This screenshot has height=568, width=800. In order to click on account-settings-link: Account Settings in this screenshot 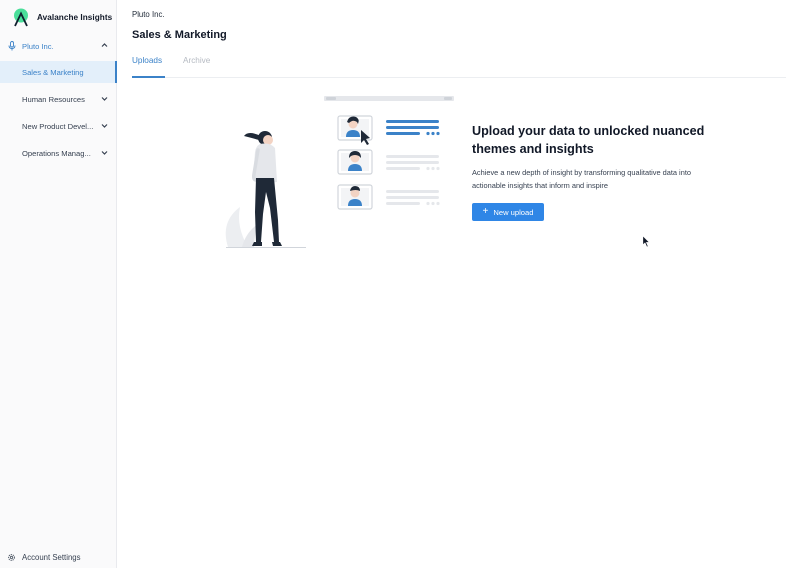, I will do `click(58, 557)`.